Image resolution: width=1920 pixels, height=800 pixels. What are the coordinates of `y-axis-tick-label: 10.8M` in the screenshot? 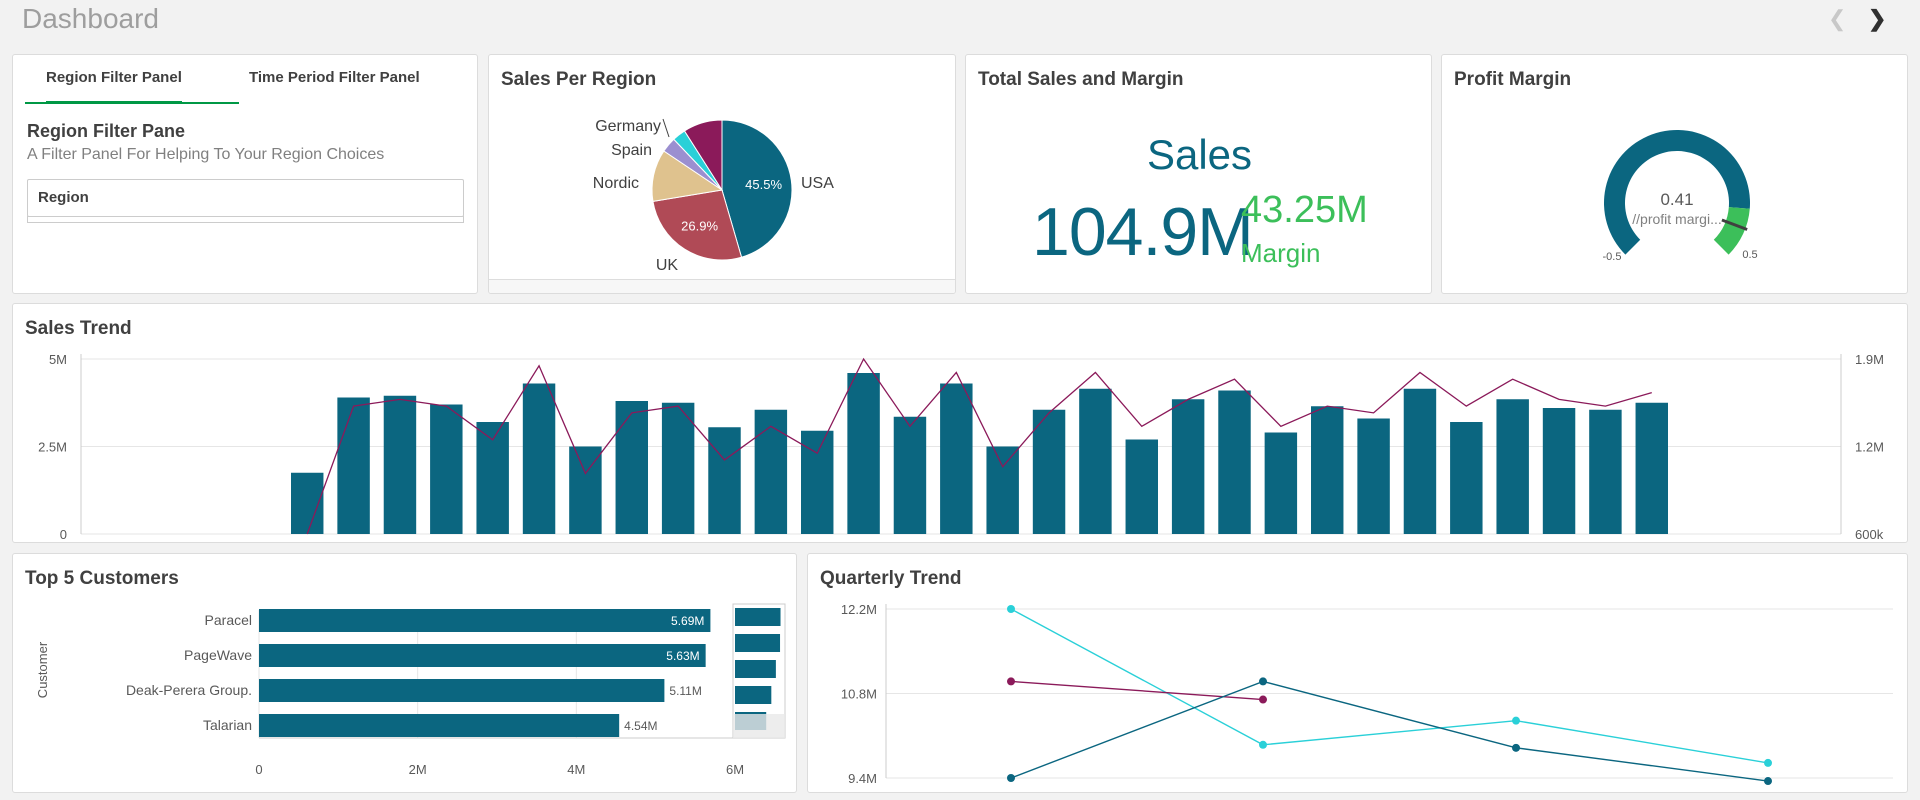 It's located at (859, 694).